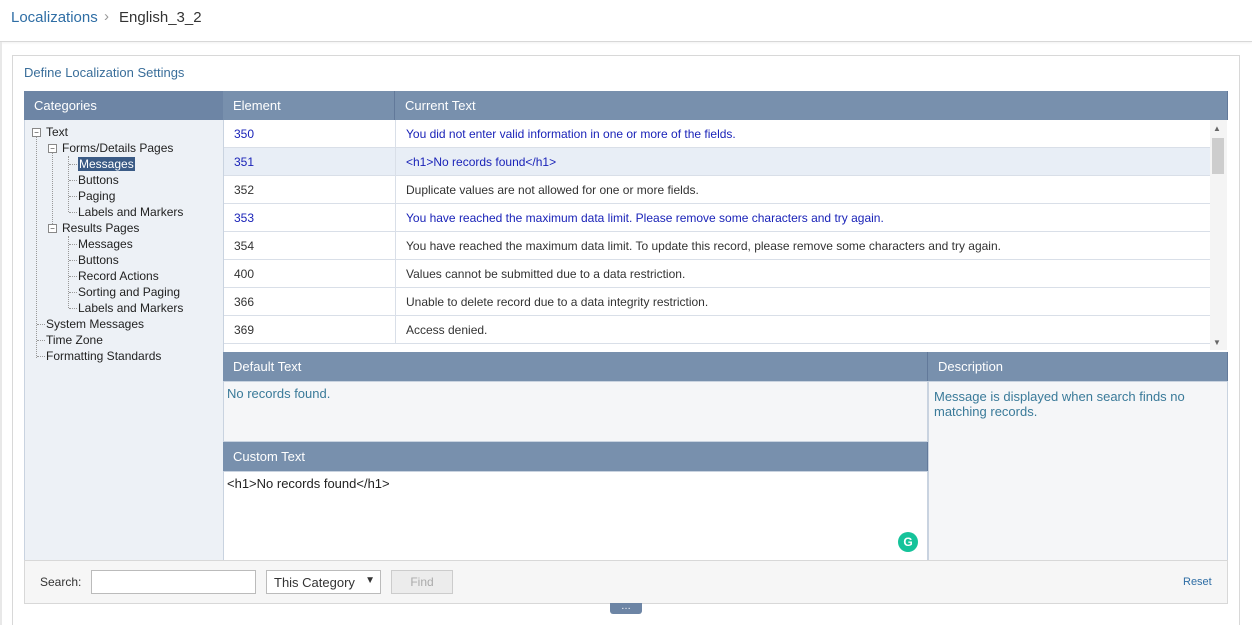 The width and height of the screenshot is (1252, 625). Describe the element at coordinates (98, 180) in the screenshot. I see `tree-item-forms-buttons: Buttons` at that location.